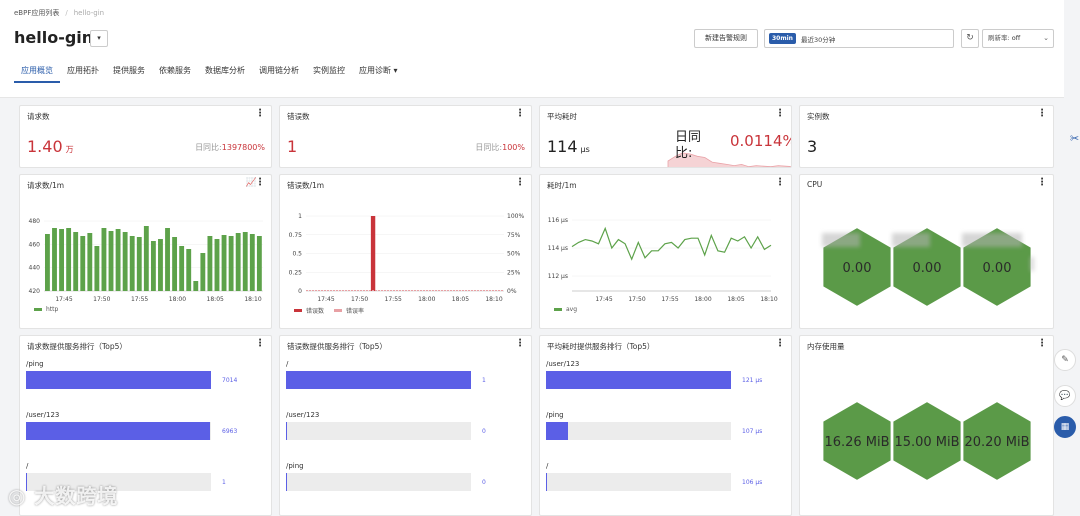 The image size is (1080, 516). Describe the element at coordinates (35, 221) in the screenshot. I see `y-tick-label: 480` at that location.